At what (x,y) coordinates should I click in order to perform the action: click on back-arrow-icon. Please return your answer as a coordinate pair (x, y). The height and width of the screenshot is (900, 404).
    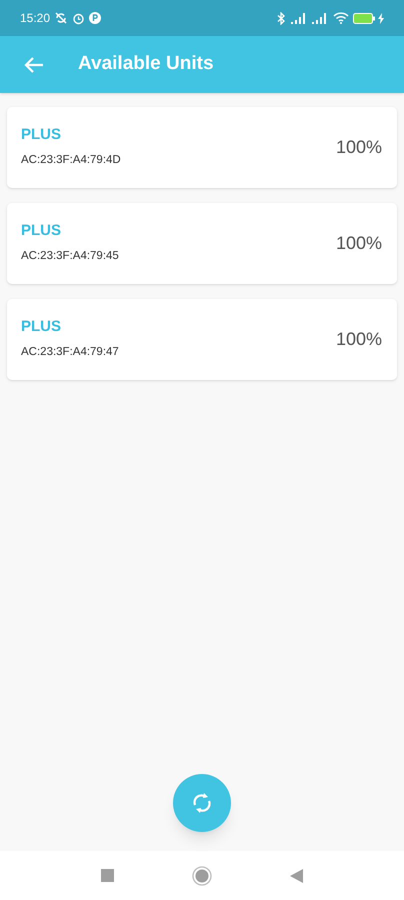
    Looking at the image, I should click on (34, 65).